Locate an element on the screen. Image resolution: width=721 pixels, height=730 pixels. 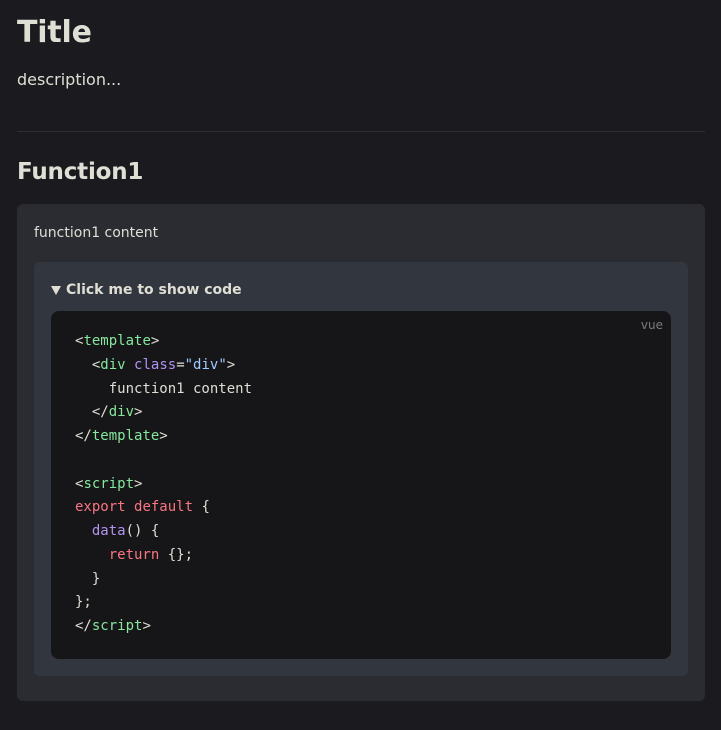
section-heading: Function1 is located at coordinates (80, 172).